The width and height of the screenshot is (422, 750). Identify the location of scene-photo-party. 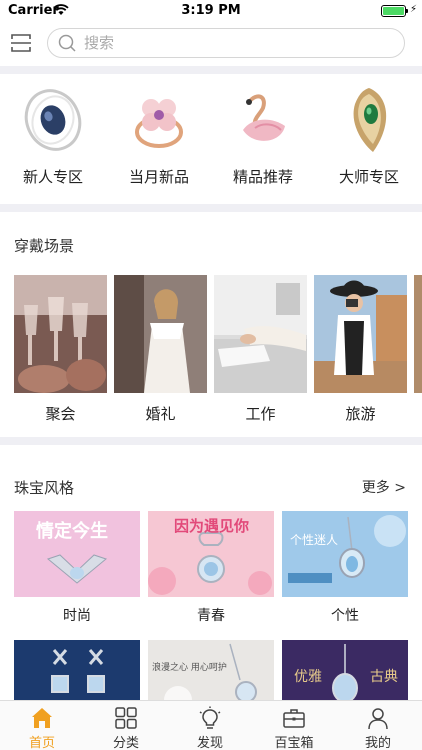
(60, 334).